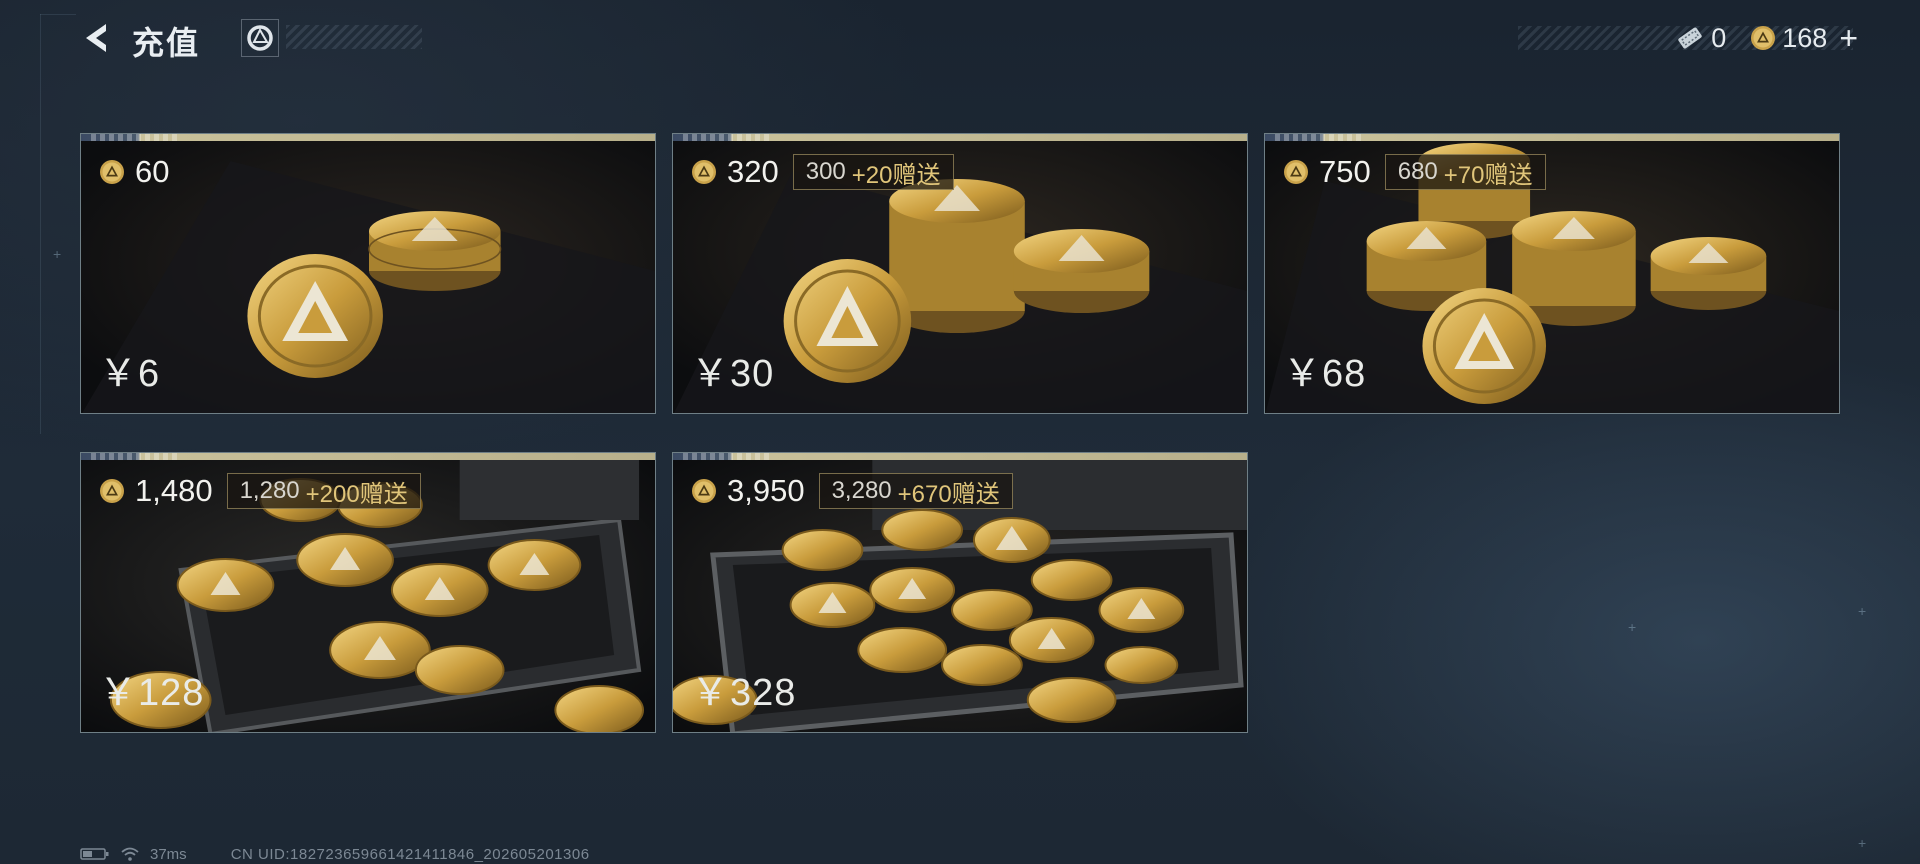 This screenshot has height=864, width=1920. What do you see at coordinates (1552, 273) in the screenshot?
I see `package-card-750: 750 680 +70赠送 ￥68` at bounding box center [1552, 273].